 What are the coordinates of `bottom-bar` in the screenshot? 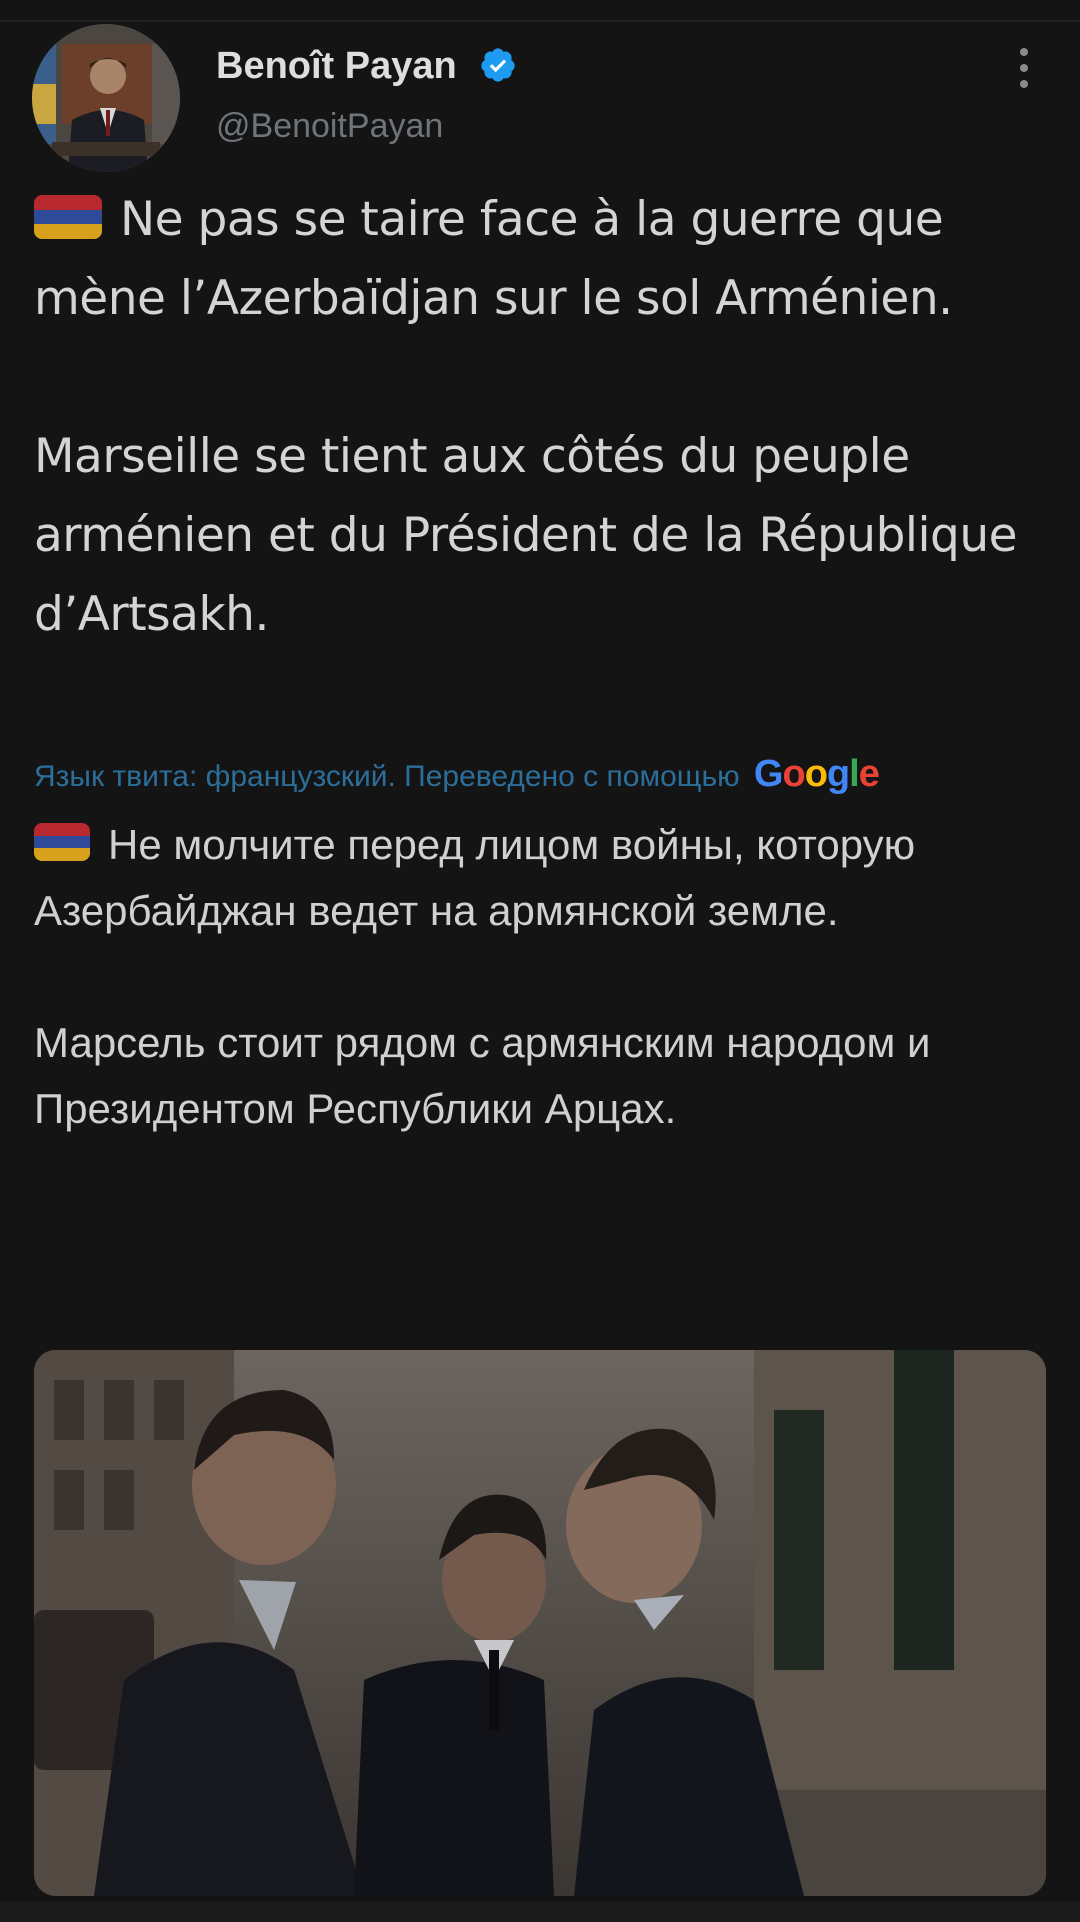 It's located at (540, 1912).